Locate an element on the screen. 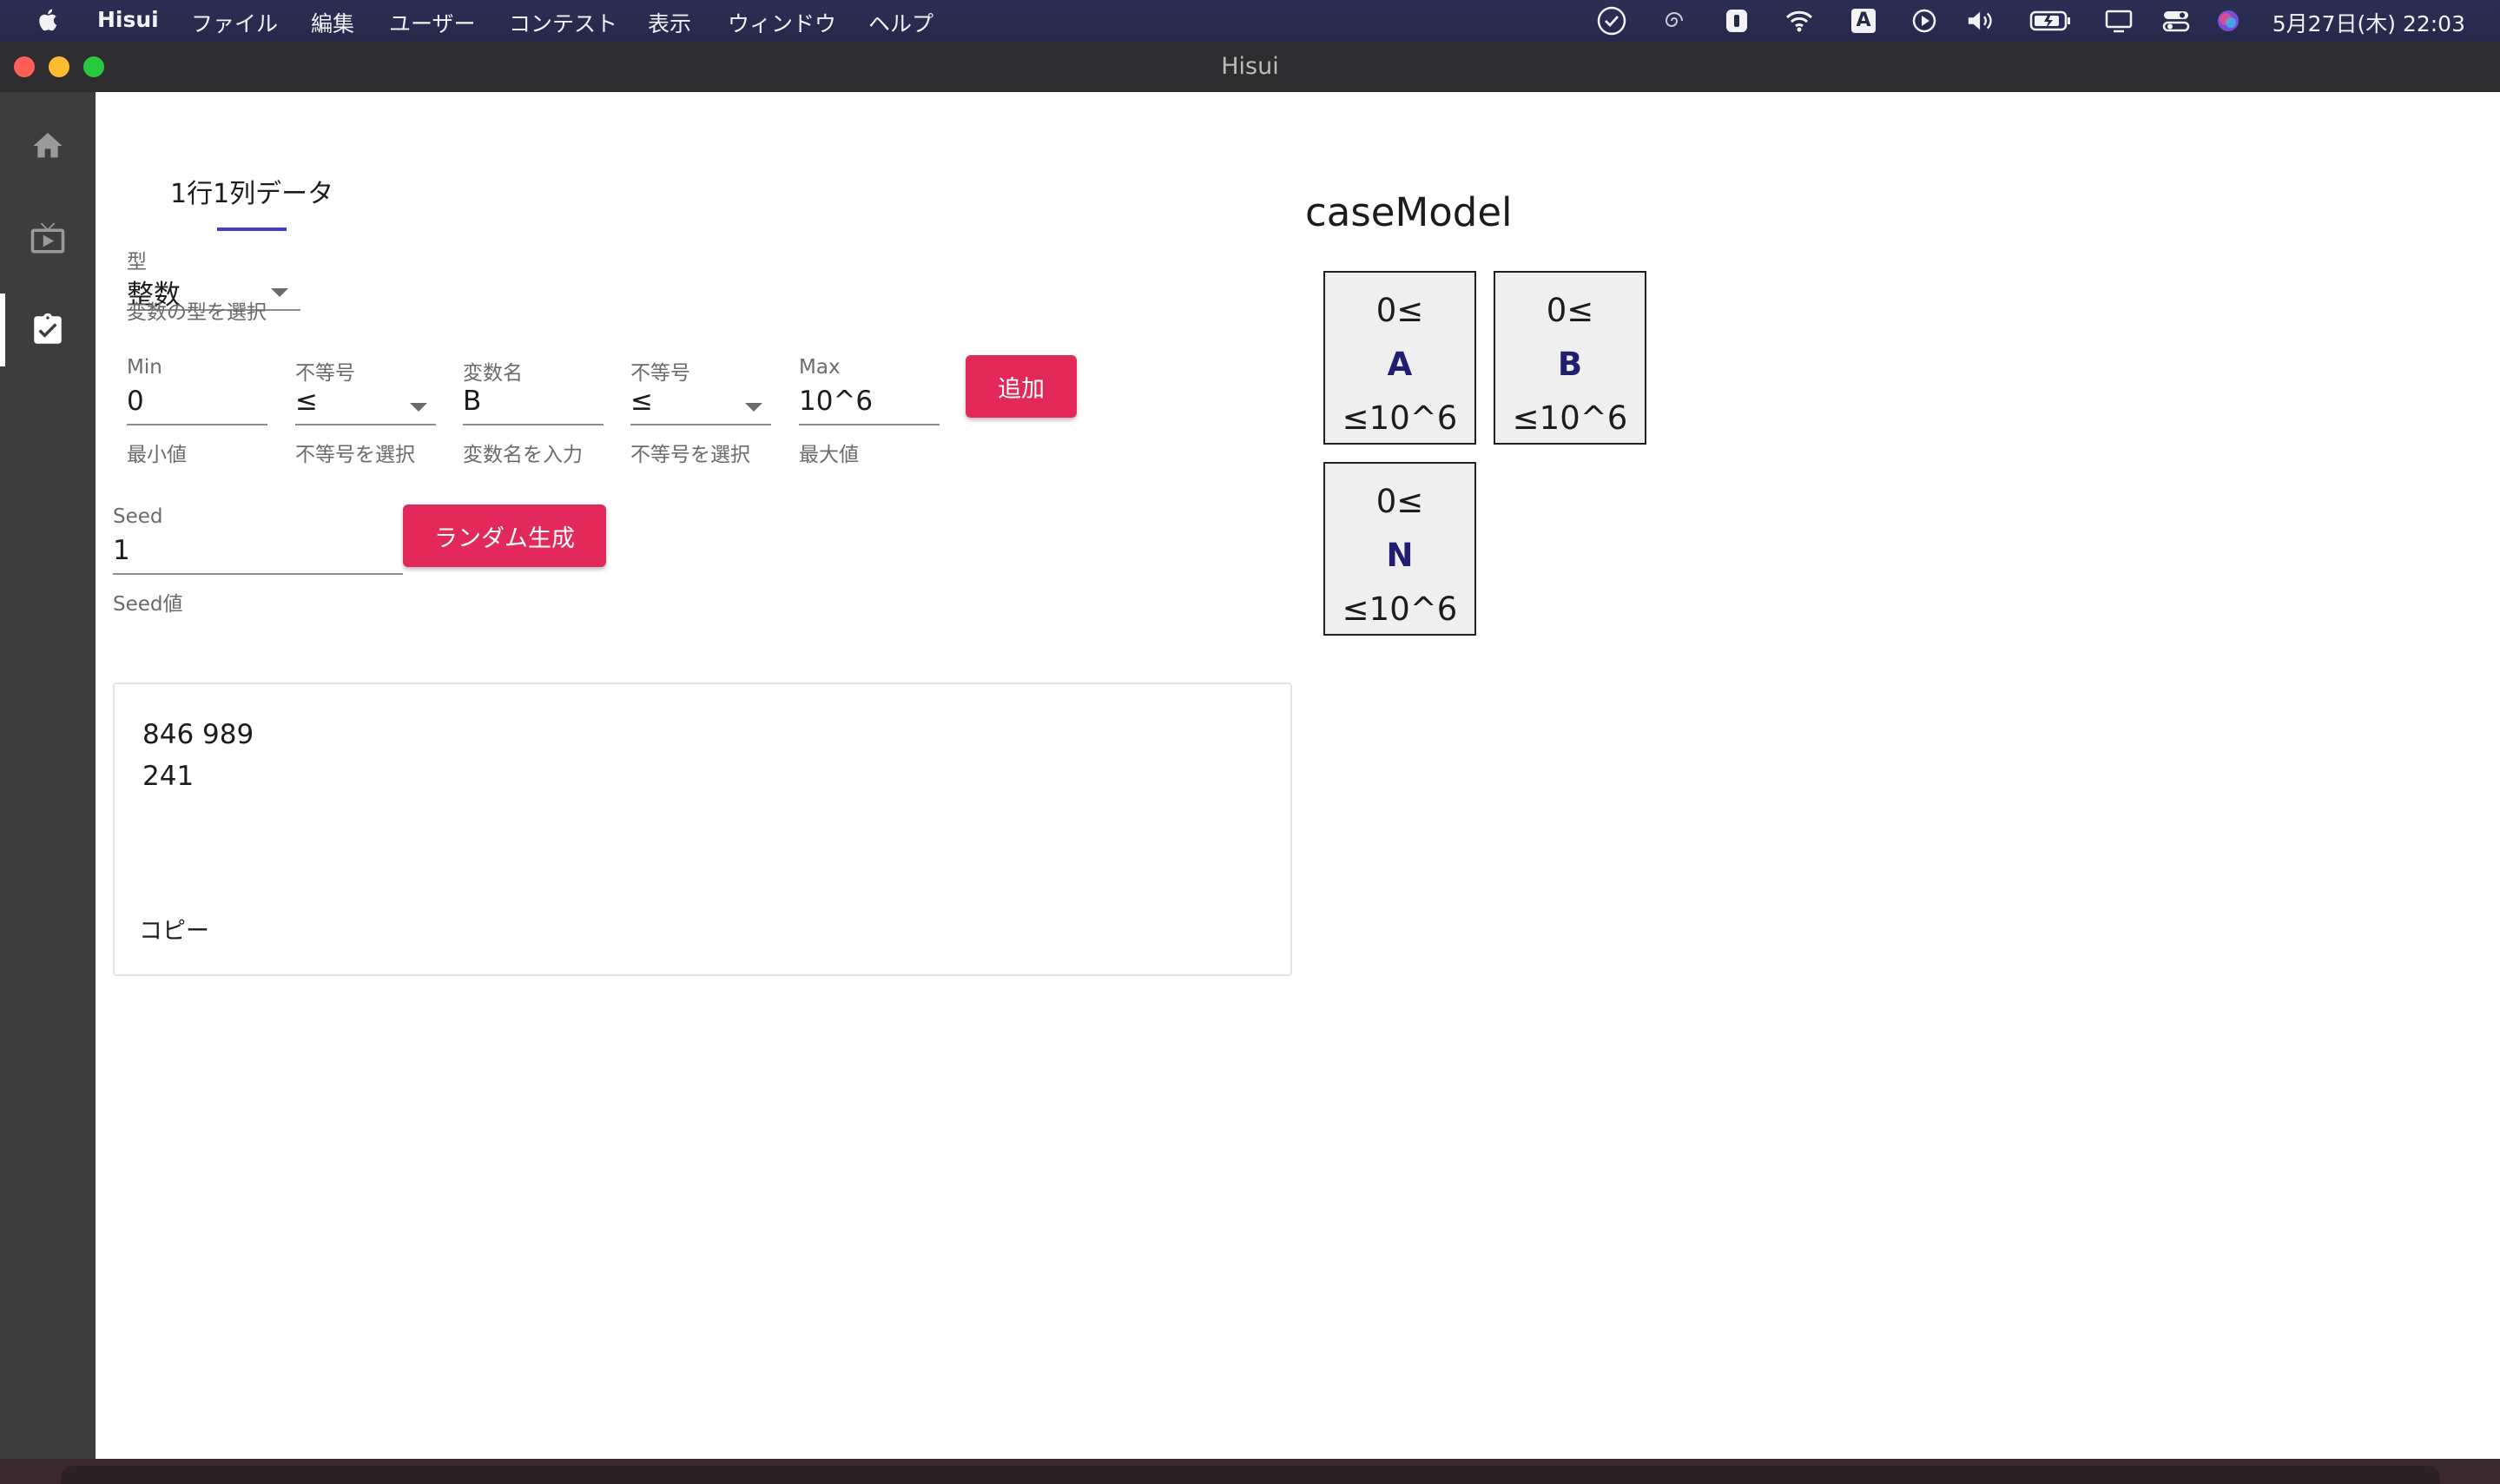  volume-icon is located at coordinates (1981, 20).